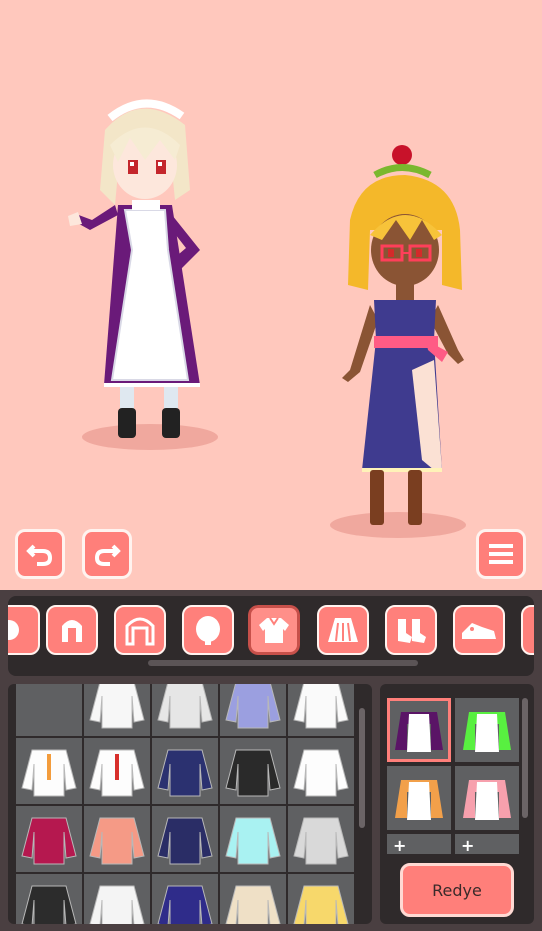 This screenshot has width=542, height=931. Describe the element at coordinates (527, 630) in the screenshot. I see `tab-more` at that location.